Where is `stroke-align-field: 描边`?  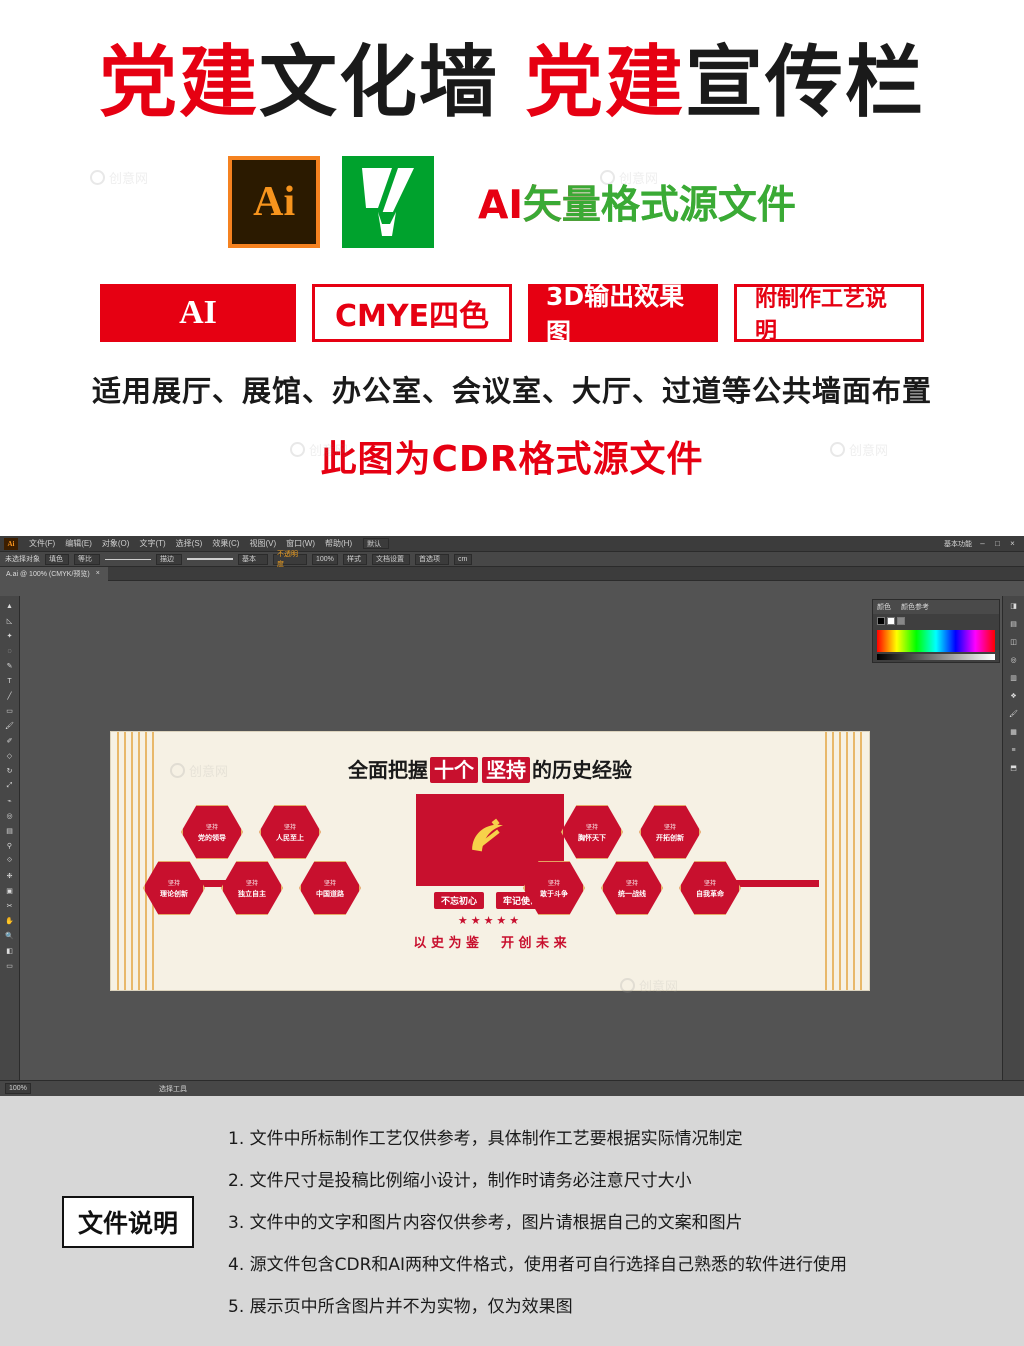
stroke-align-field: 描边 is located at coordinates (169, 559).